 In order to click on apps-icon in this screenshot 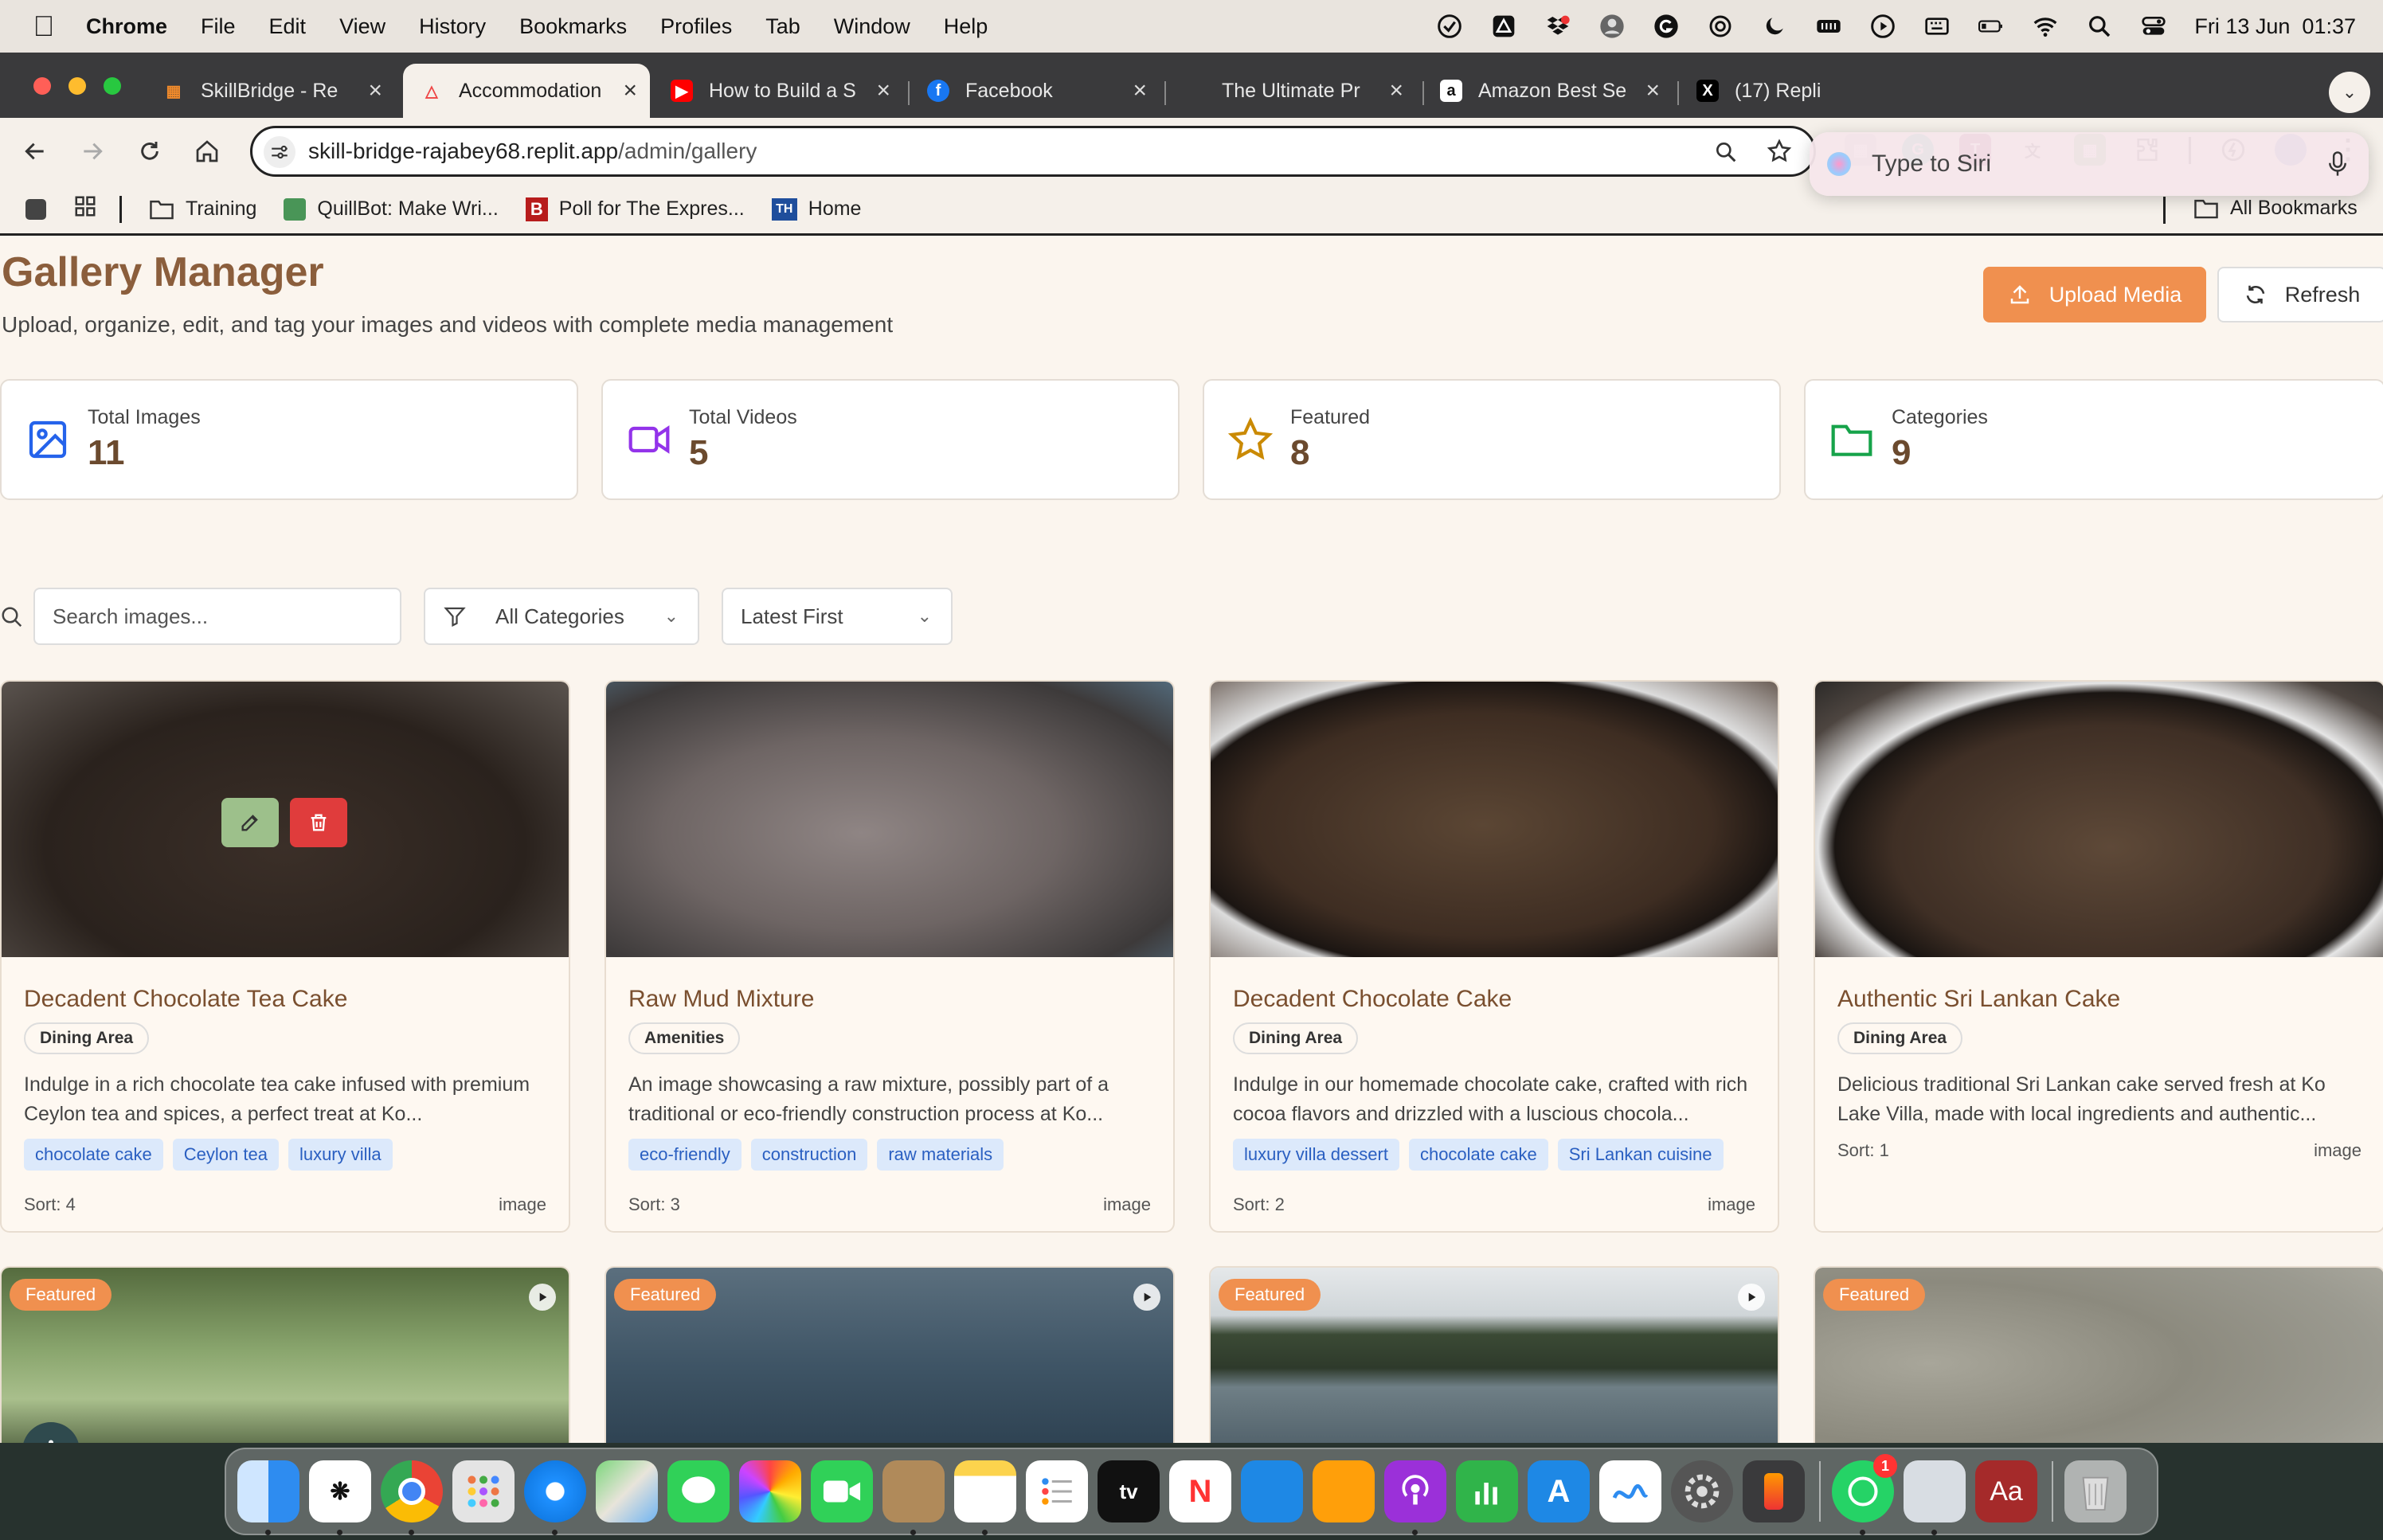, I will do `click(35, 209)`.